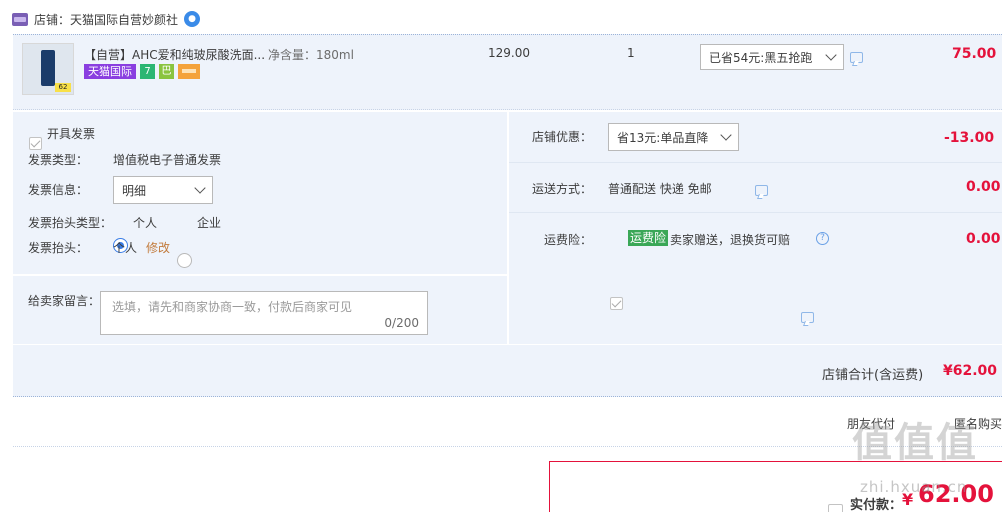 This screenshot has height=512, width=1002. I want to click on item-total: 75.00, so click(974, 54).